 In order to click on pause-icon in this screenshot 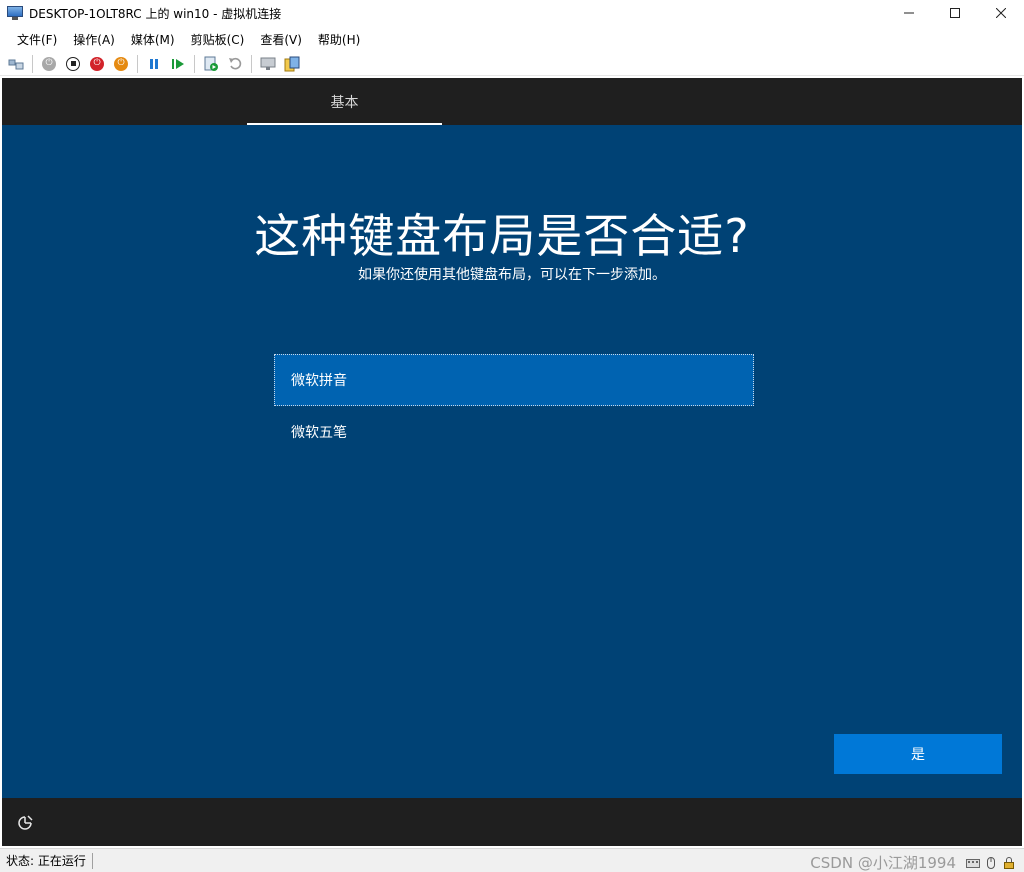, I will do `click(154, 63)`.